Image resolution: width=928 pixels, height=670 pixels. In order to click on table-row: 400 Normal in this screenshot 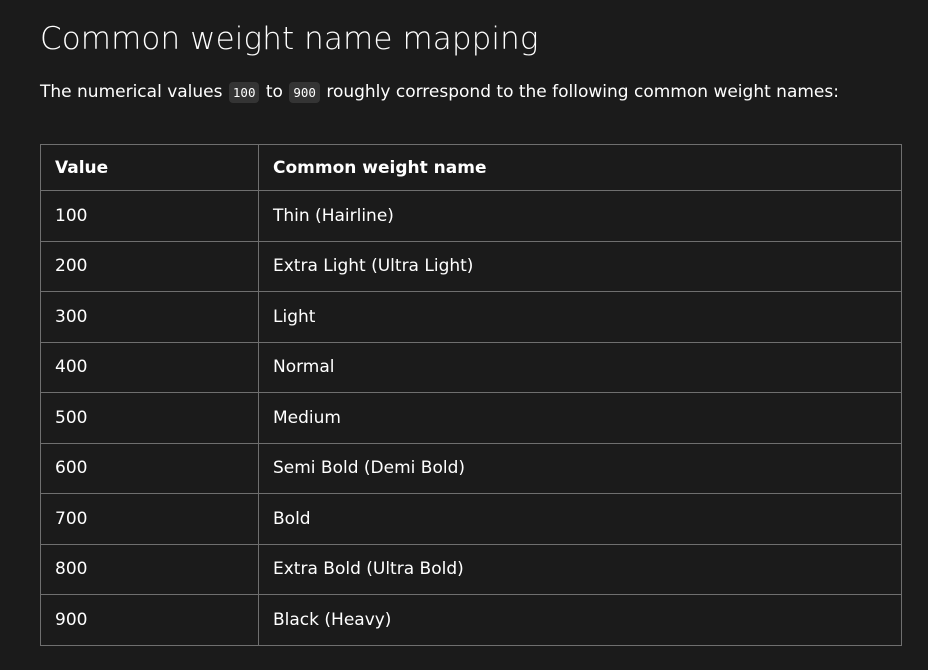, I will do `click(471, 367)`.